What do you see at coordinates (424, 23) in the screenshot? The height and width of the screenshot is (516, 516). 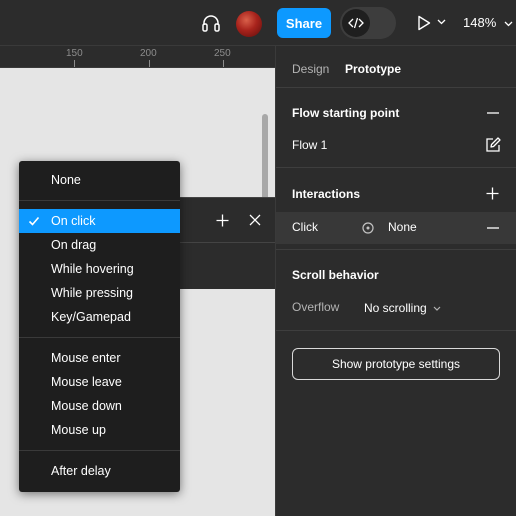 I see `present-play-icon` at bounding box center [424, 23].